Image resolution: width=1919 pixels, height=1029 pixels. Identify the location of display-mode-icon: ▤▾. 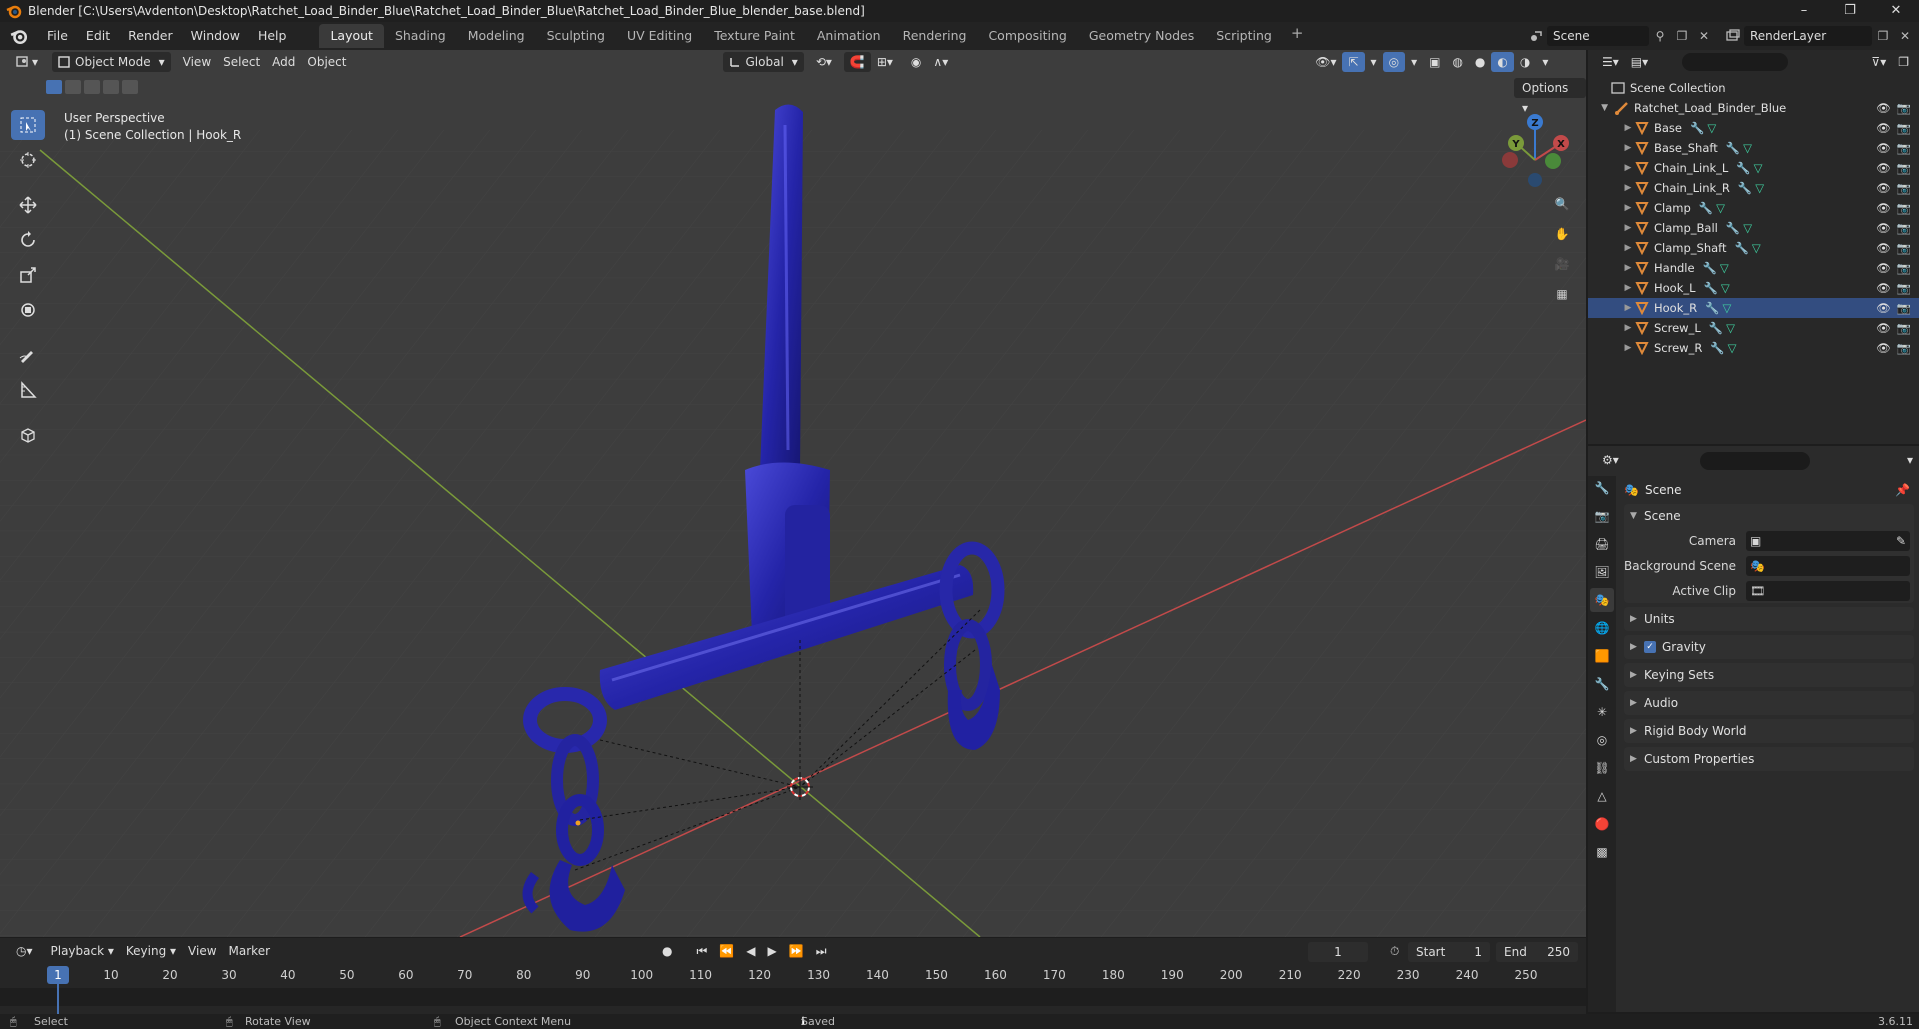
(1639, 62).